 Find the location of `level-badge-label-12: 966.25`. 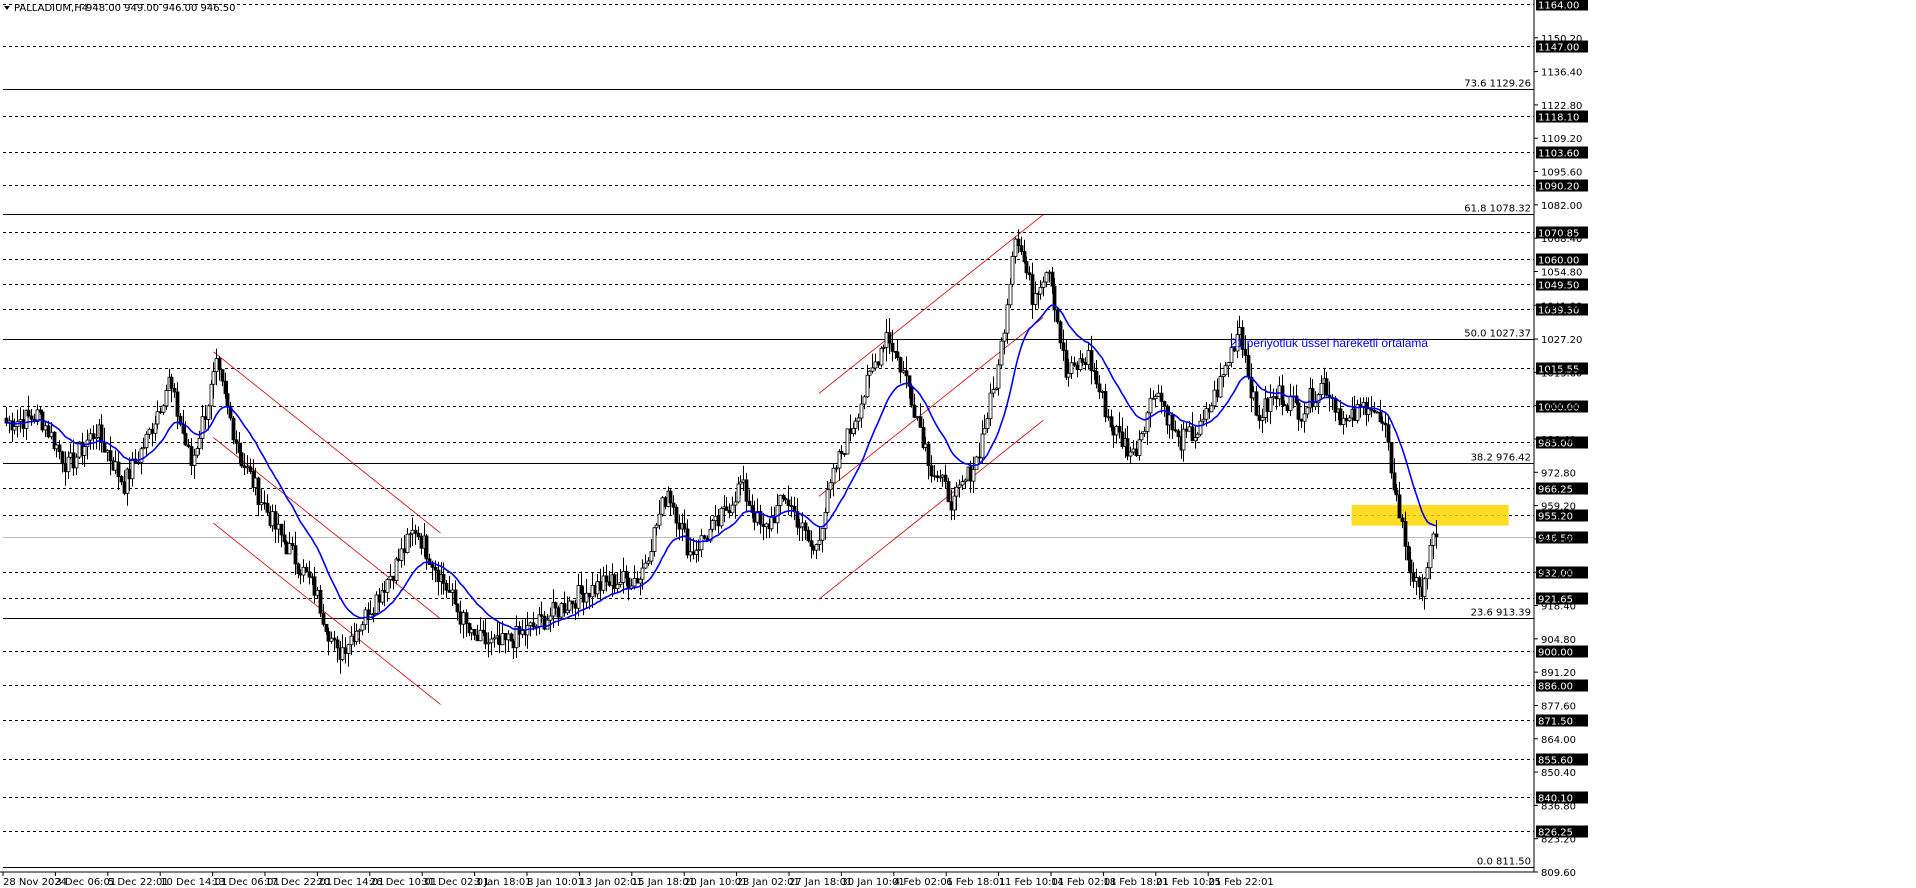

level-badge-label-12: 966.25 is located at coordinates (1555, 490).